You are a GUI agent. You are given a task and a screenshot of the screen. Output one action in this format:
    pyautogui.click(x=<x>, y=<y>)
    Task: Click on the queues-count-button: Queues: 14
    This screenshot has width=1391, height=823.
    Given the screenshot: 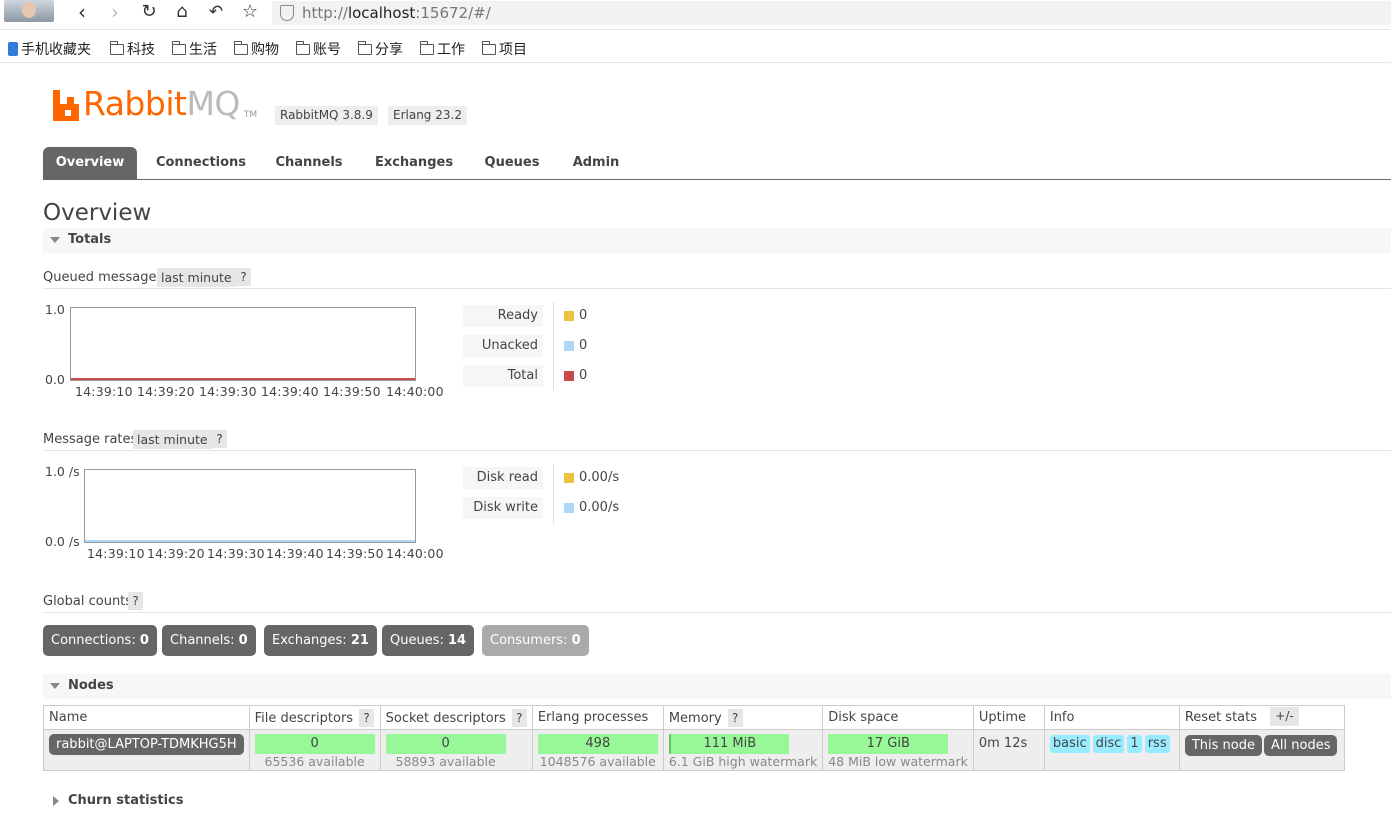 What is the action you would take?
    pyautogui.click(x=428, y=640)
    